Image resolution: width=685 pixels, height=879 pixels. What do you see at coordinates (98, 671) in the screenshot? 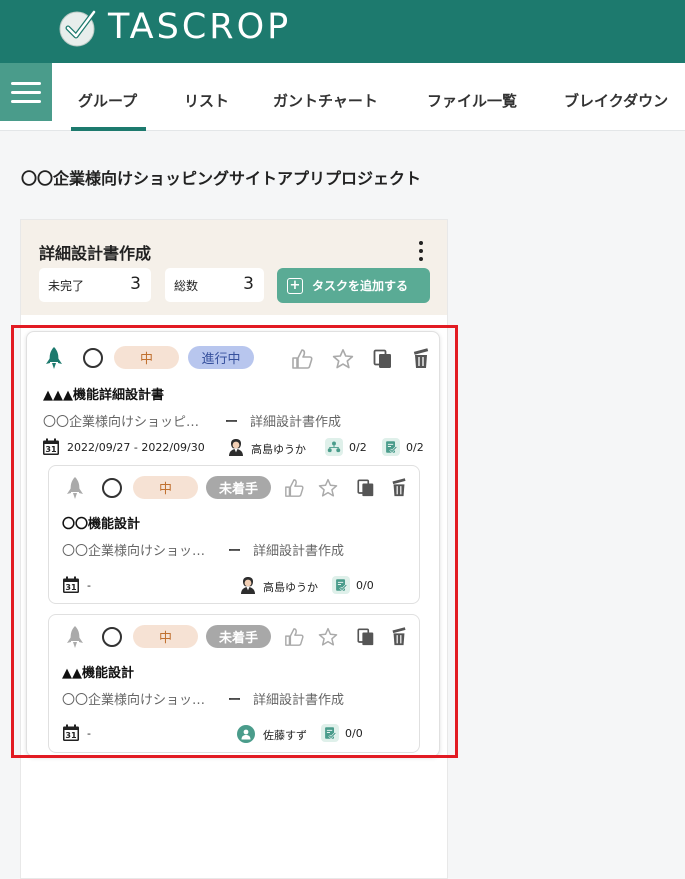
I see `task-name: ▲▲機能設計` at bounding box center [98, 671].